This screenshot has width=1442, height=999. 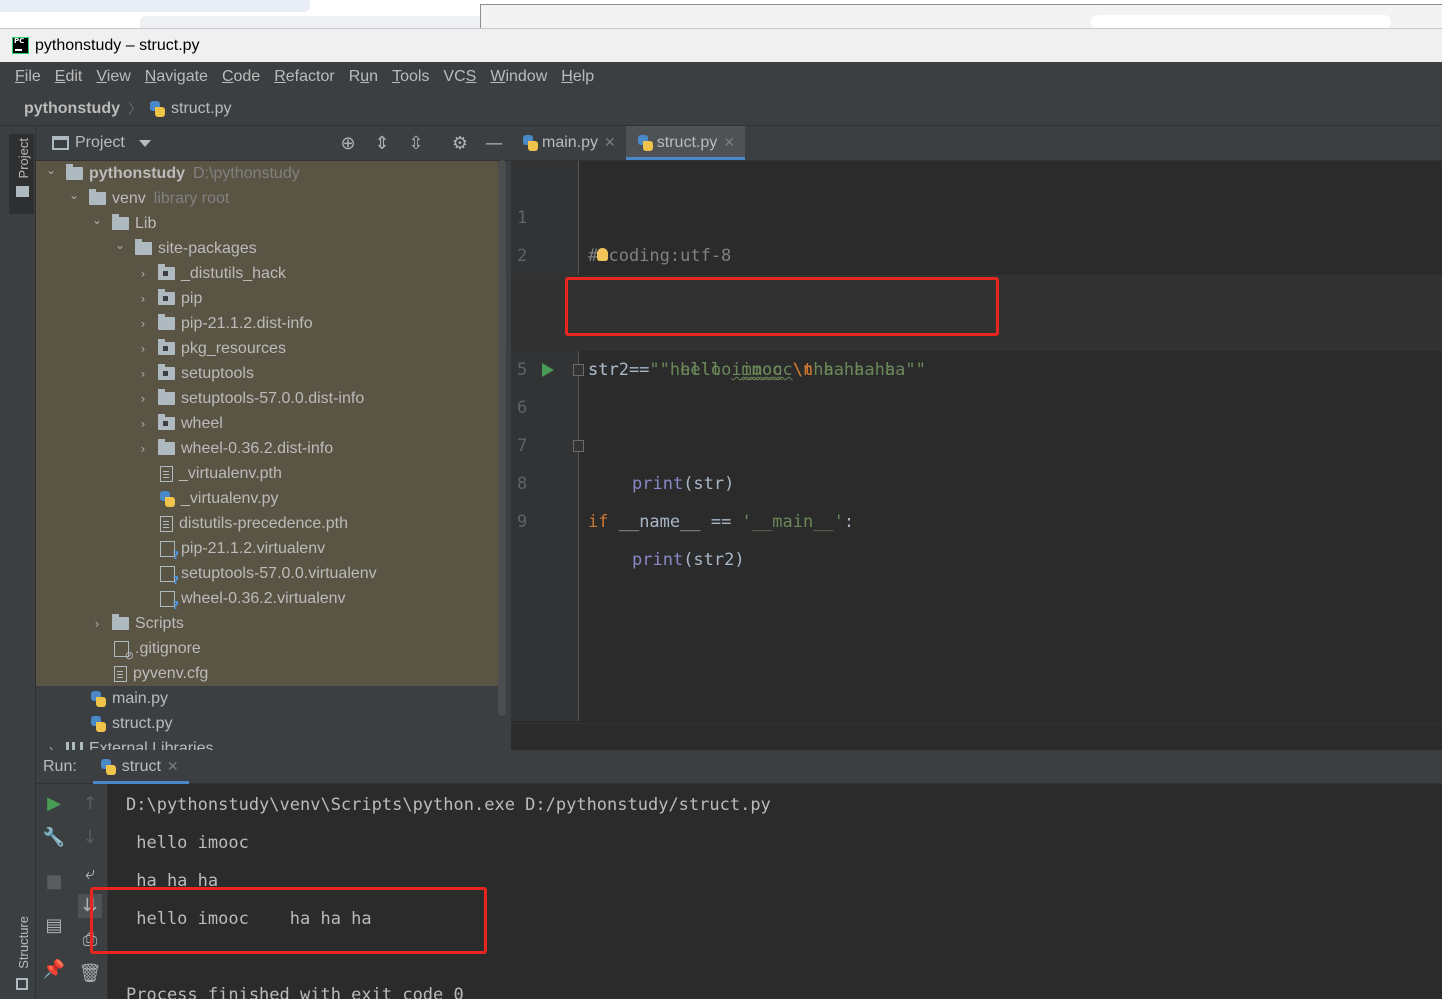 What do you see at coordinates (494, 144) in the screenshot?
I see `hide-icon: —` at bounding box center [494, 144].